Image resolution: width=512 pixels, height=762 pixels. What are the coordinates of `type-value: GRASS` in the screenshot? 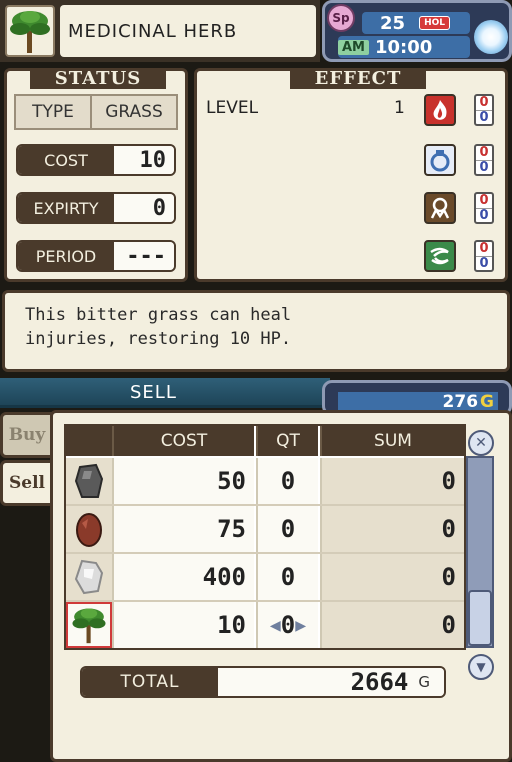 It's located at (134, 112).